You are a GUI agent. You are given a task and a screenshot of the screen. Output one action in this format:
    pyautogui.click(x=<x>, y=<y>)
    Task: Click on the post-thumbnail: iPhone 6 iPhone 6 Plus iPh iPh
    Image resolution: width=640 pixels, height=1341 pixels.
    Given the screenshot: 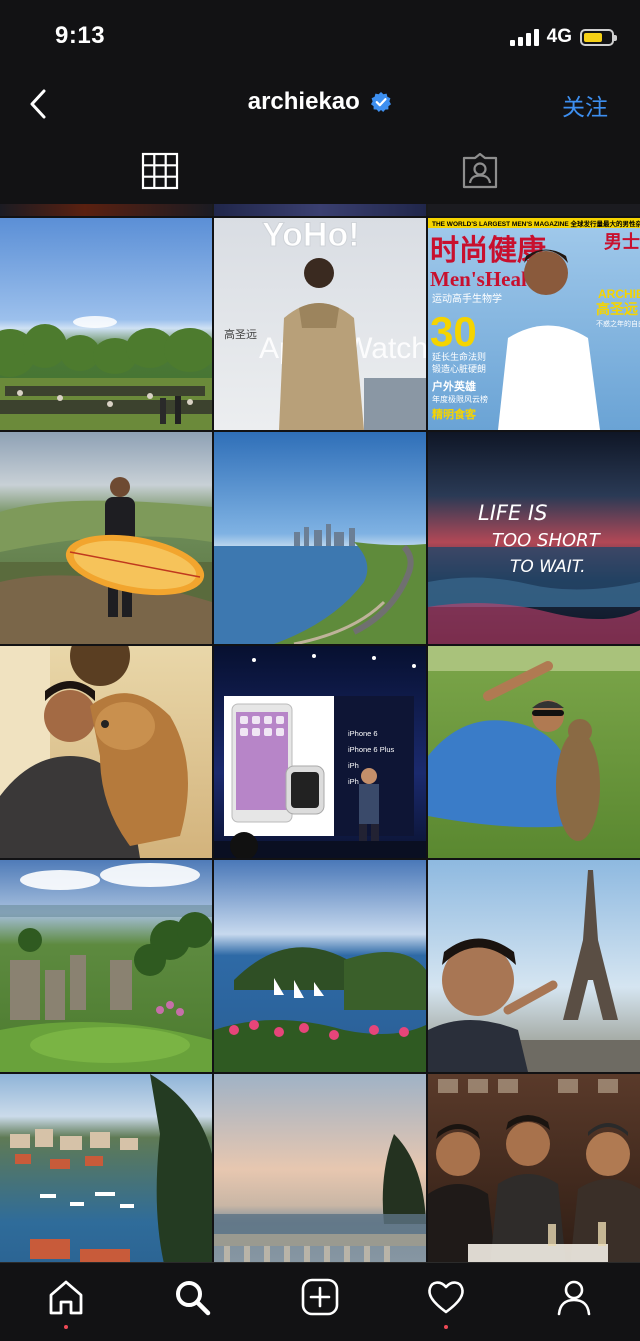 What is the action you would take?
    pyautogui.click(x=320, y=752)
    